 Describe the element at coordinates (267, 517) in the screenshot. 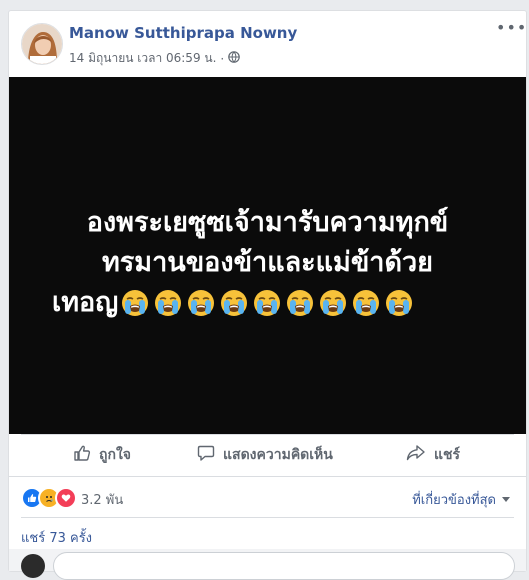

I see `shares-divider` at that location.